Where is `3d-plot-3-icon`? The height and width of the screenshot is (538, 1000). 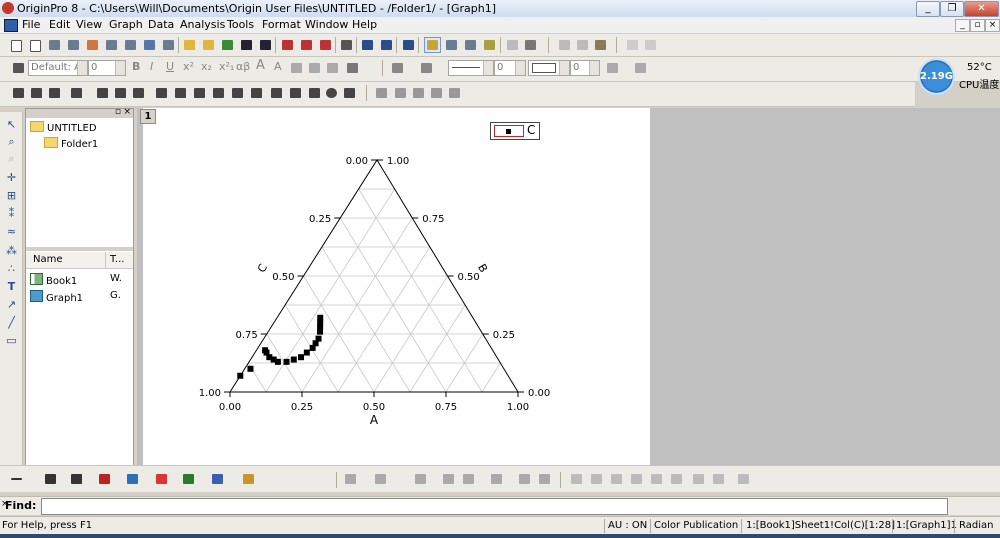 3d-plot-3-icon is located at coordinates (420, 479).